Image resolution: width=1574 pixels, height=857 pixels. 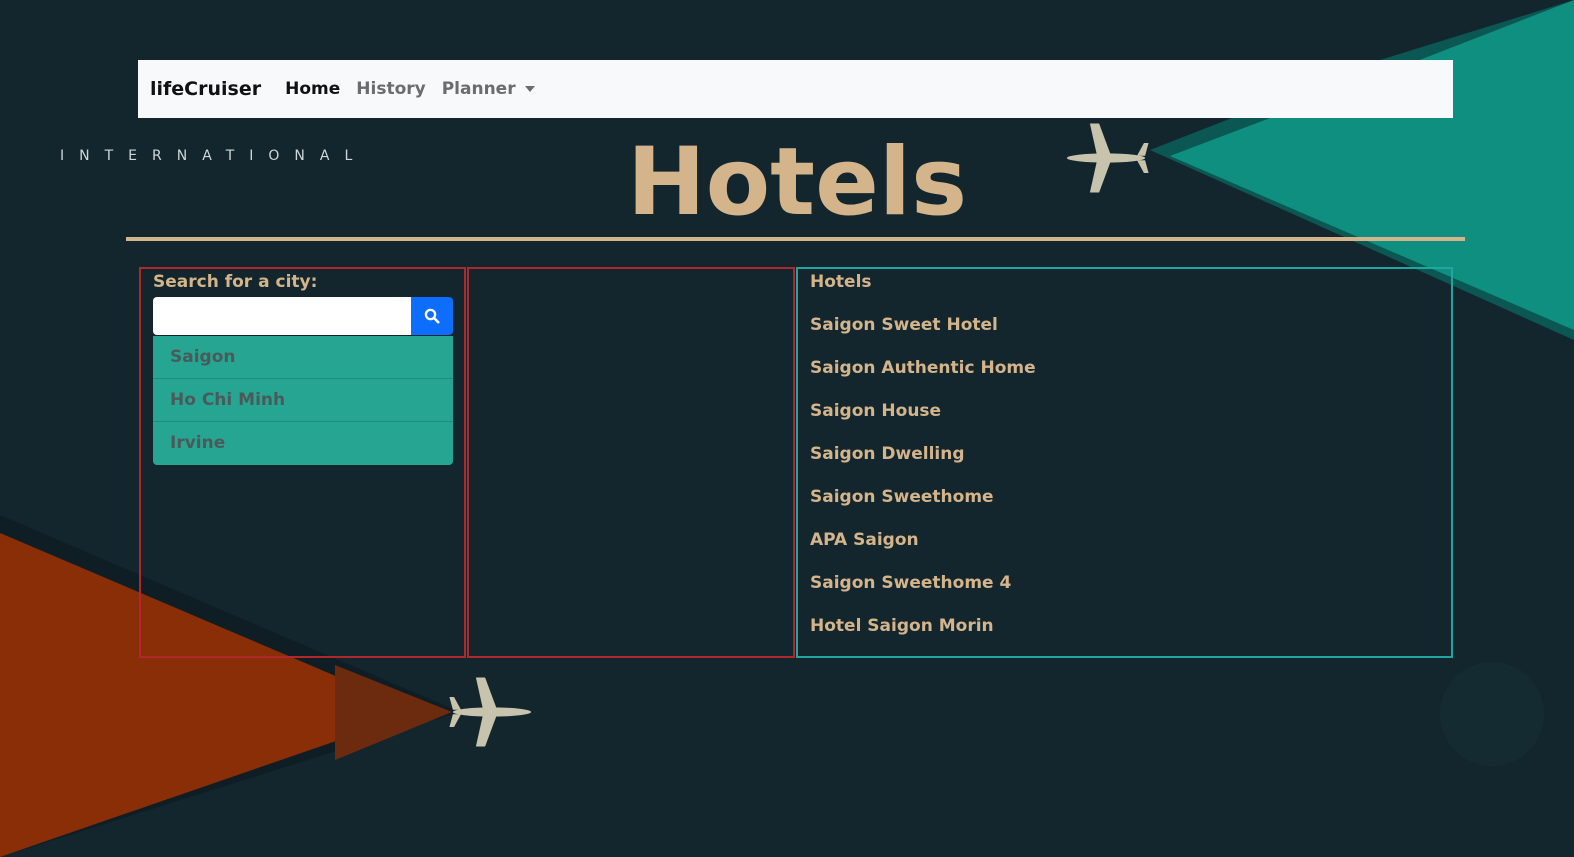 I want to click on page-title: Hotels, so click(x=797, y=182).